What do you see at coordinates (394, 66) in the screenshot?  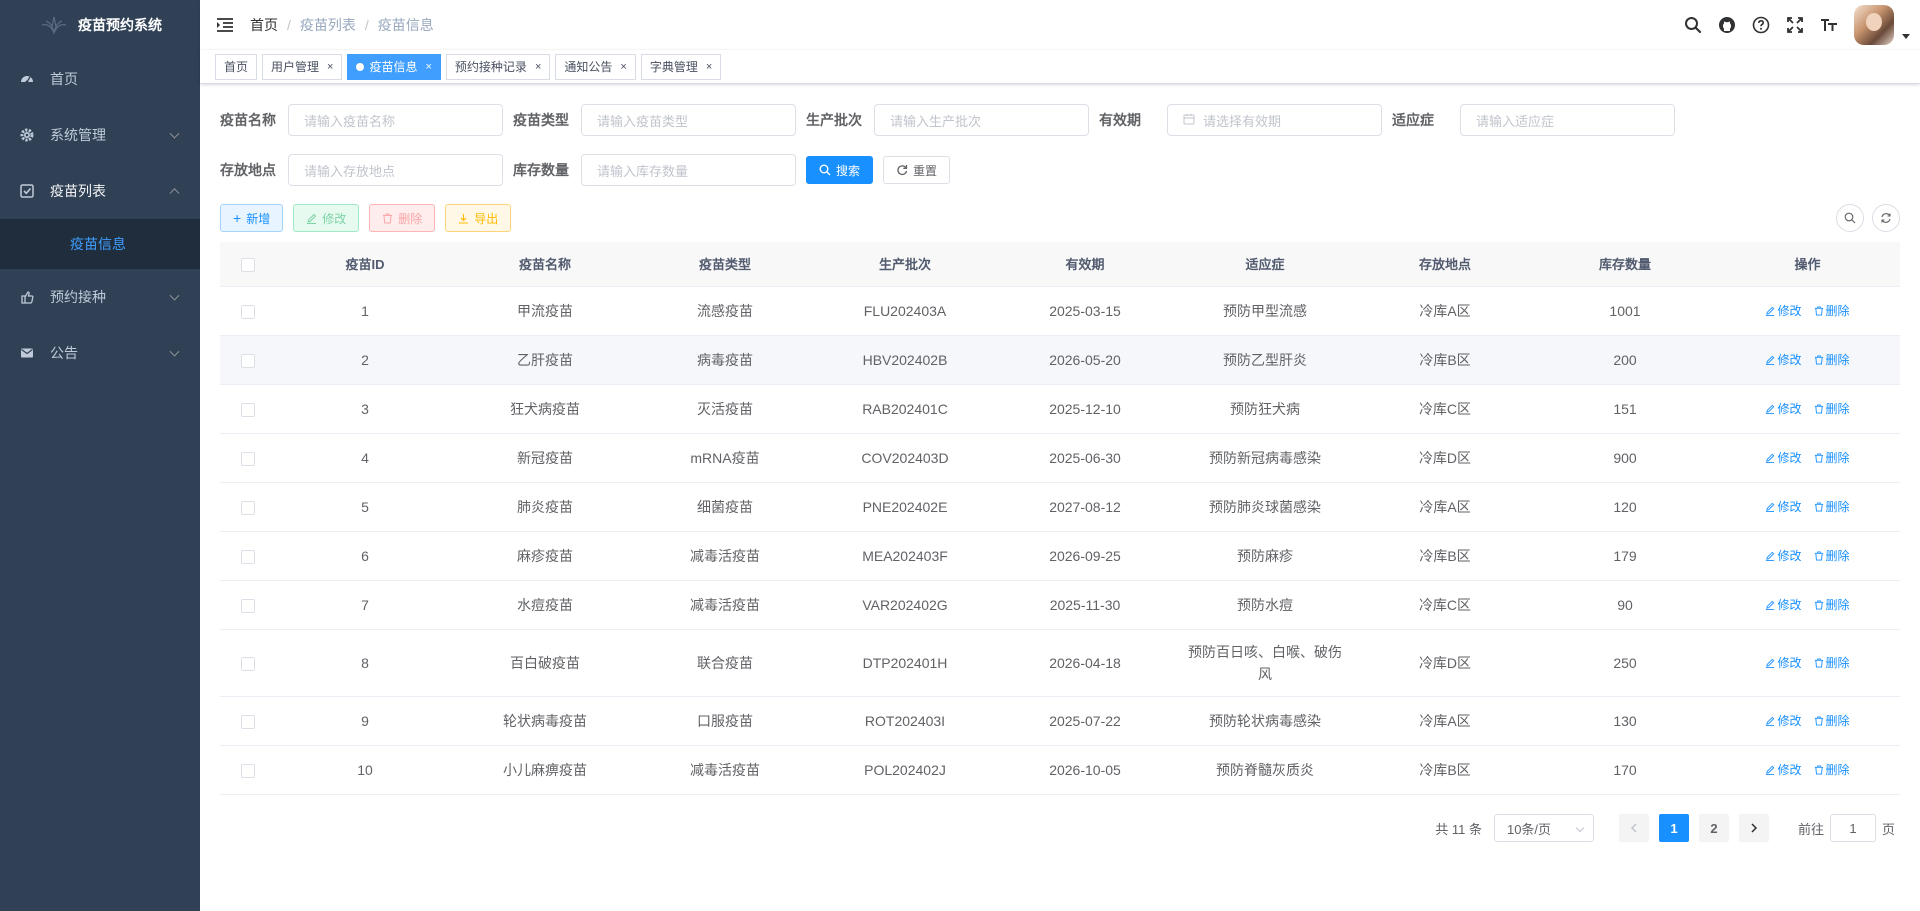 I see `tag-vaccine-info: 疫苗信息 ×` at bounding box center [394, 66].